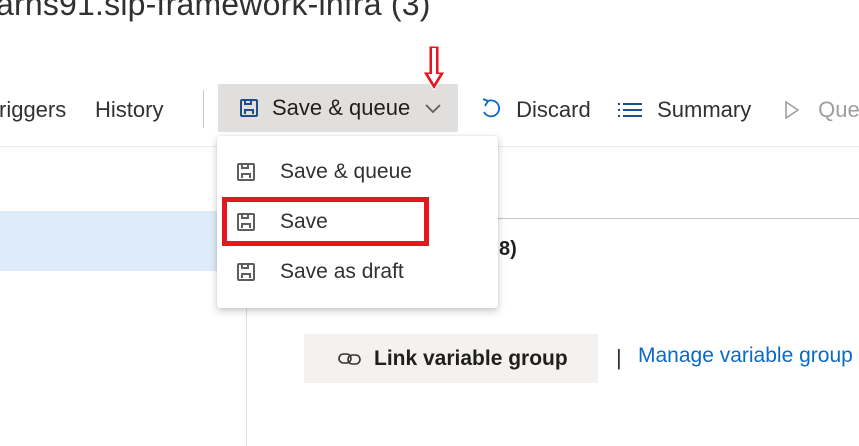  Describe the element at coordinates (325, 221) in the screenshot. I see `save-highlight-annotation` at that location.